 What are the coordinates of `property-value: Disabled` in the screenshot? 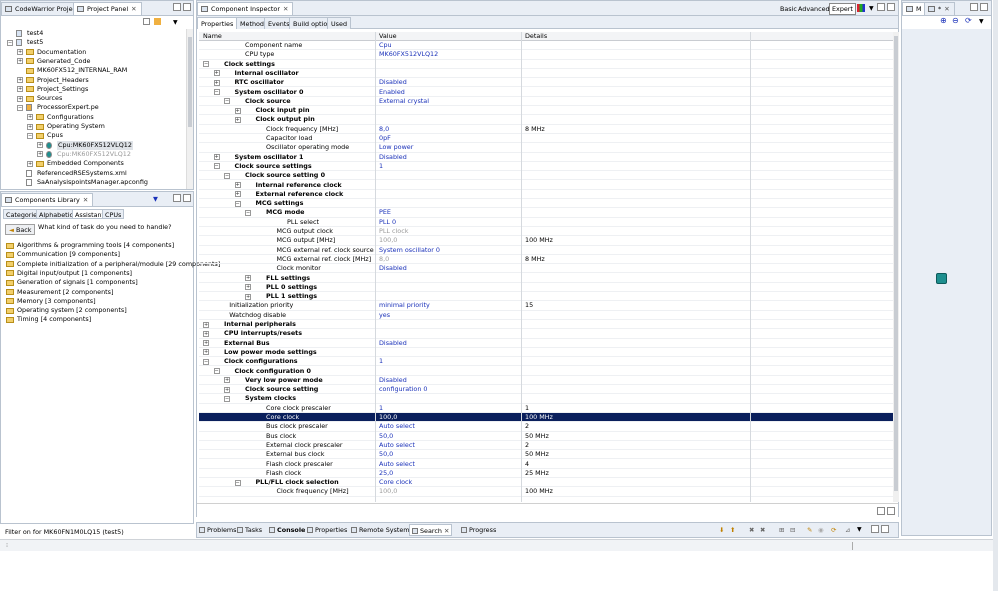 It's located at (393, 343).